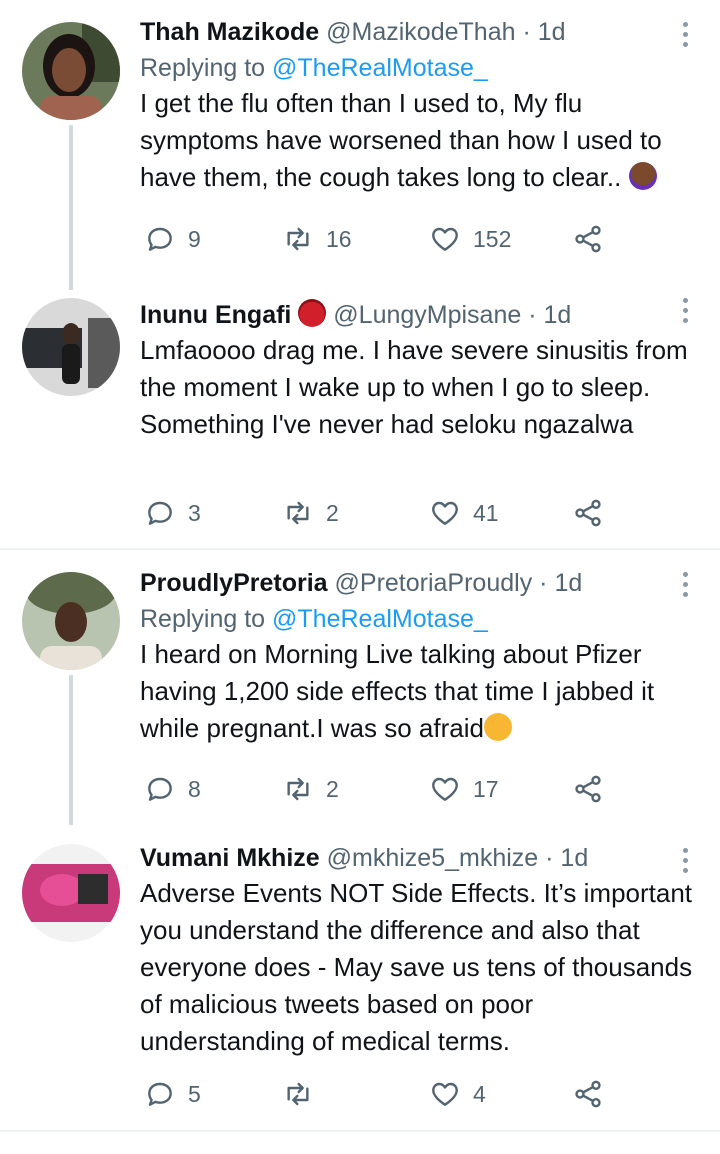  Describe the element at coordinates (464, 789) in the screenshot. I see `like-button: 17` at that location.